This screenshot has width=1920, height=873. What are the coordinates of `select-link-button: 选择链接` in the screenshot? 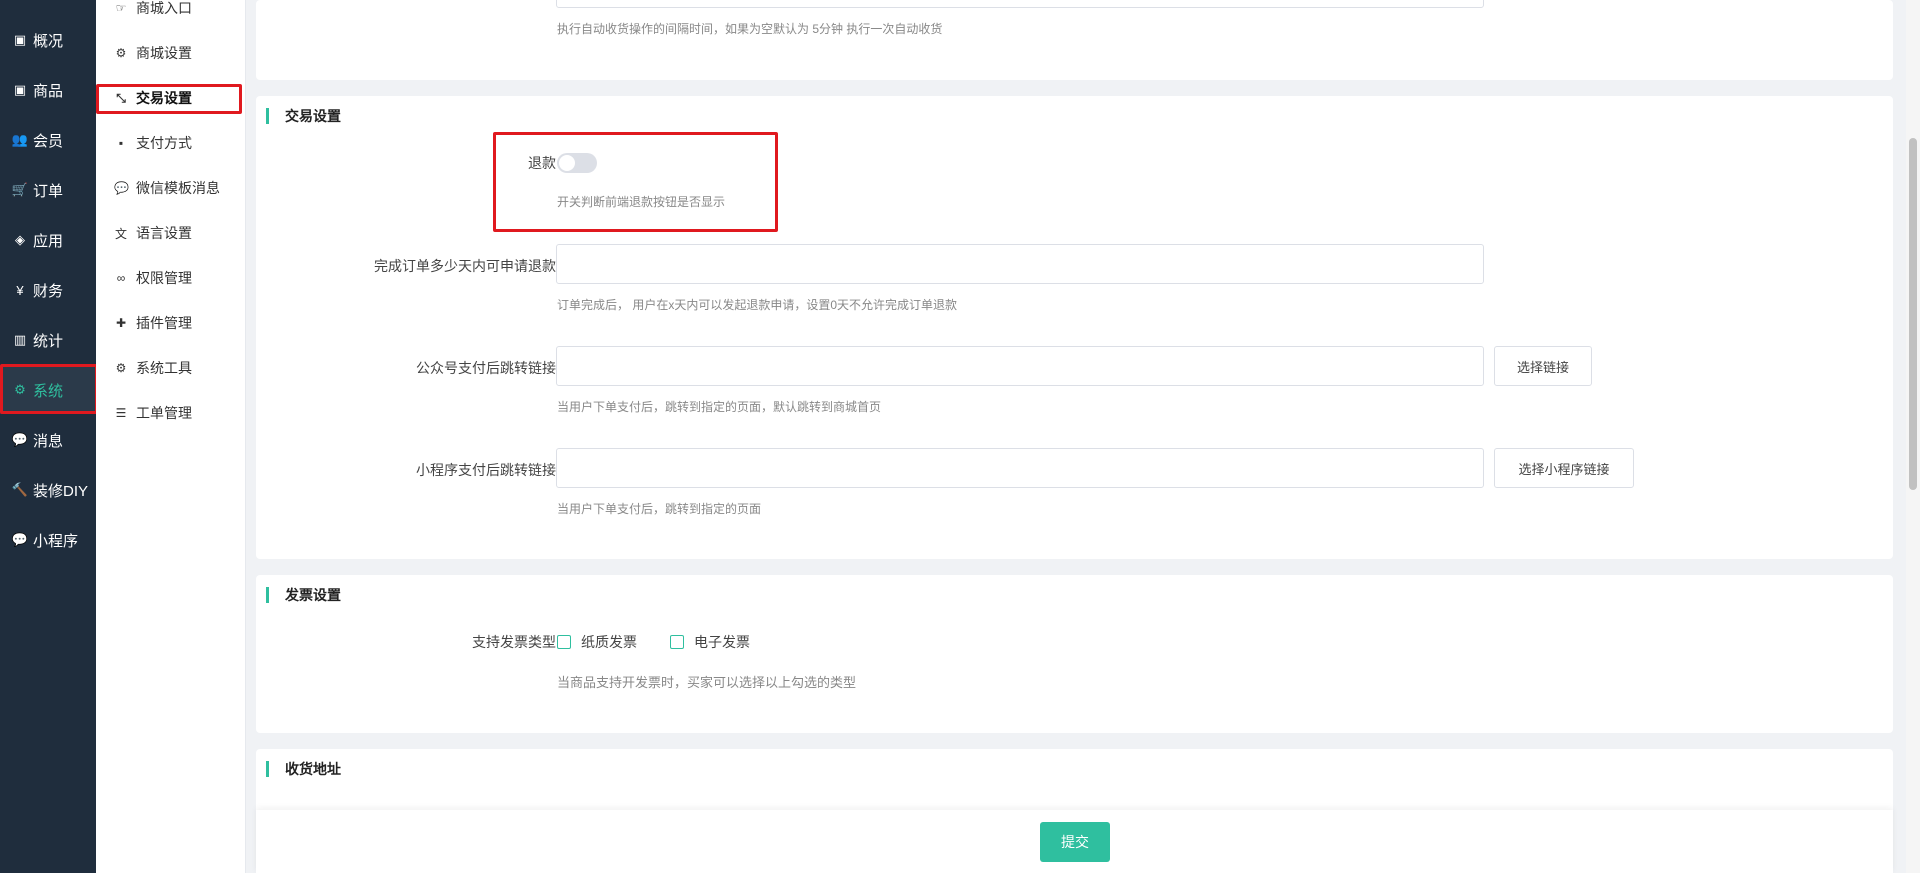 It's located at (1543, 366).